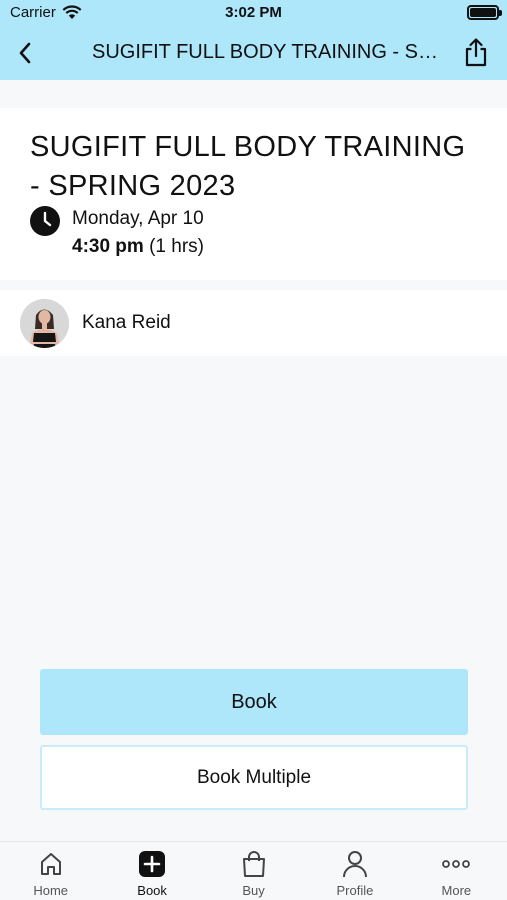 This screenshot has height=900, width=507. I want to click on tab-profile: Profile, so click(354, 871).